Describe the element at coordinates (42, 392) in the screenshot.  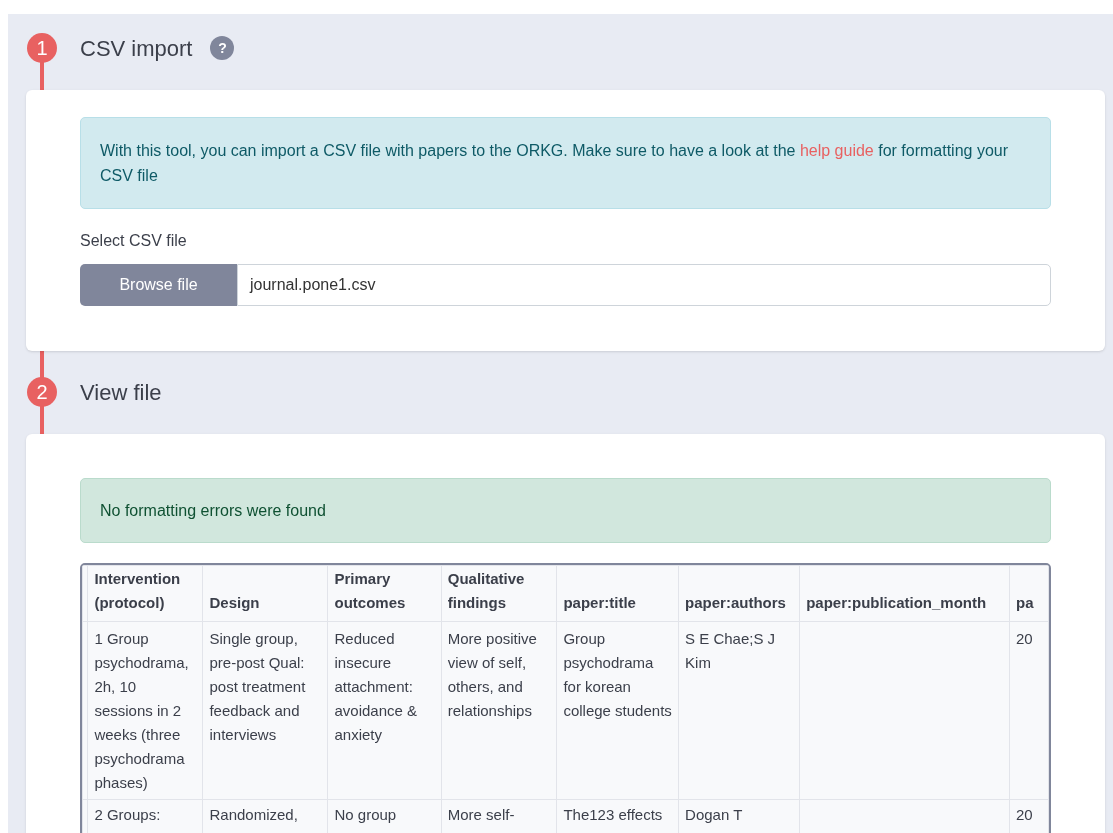
I see `step-number: 2` at that location.